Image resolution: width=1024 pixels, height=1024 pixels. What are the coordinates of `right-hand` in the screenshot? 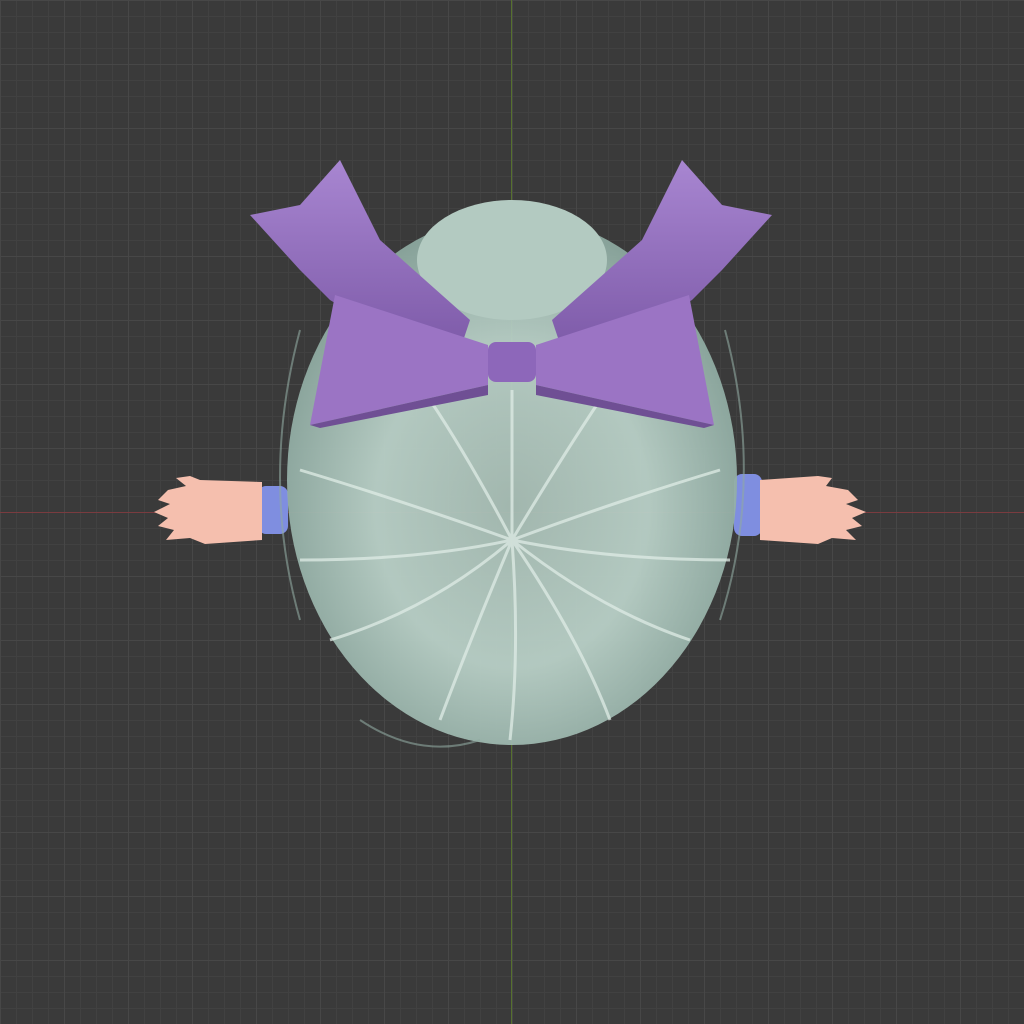 It's located at (800, 509).